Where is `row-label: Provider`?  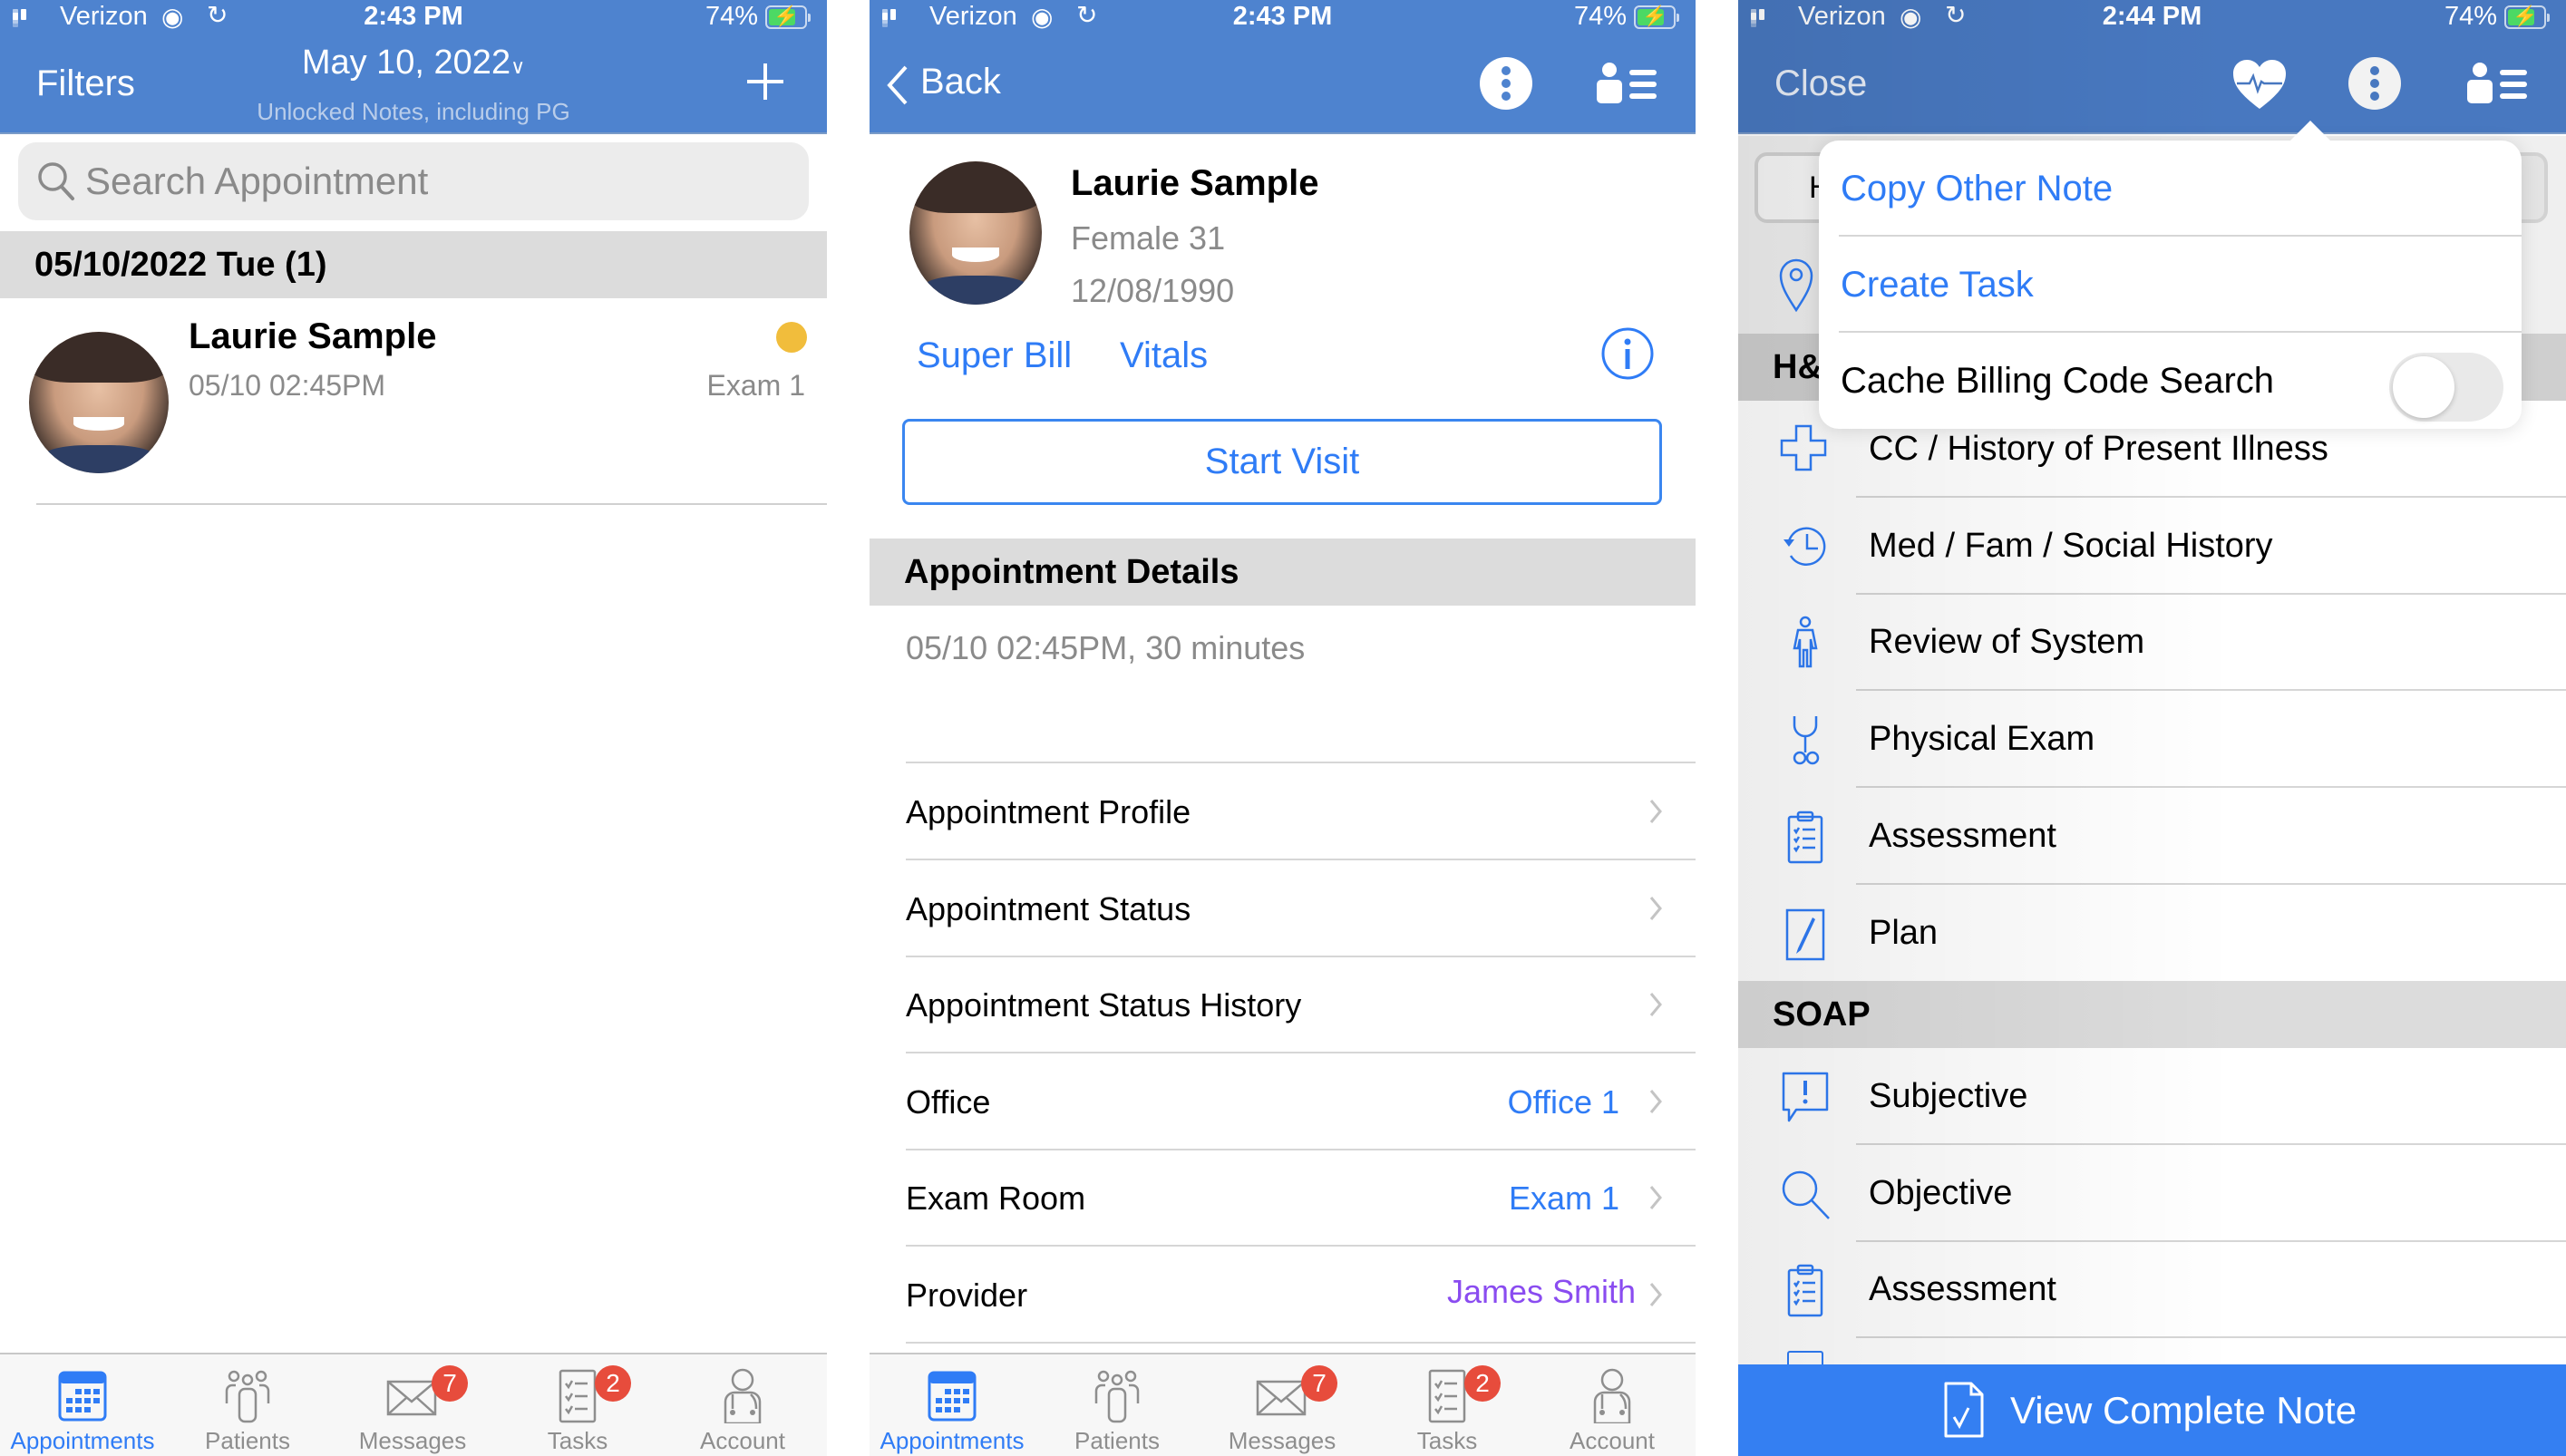
row-label: Provider is located at coordinates (967, 1295).